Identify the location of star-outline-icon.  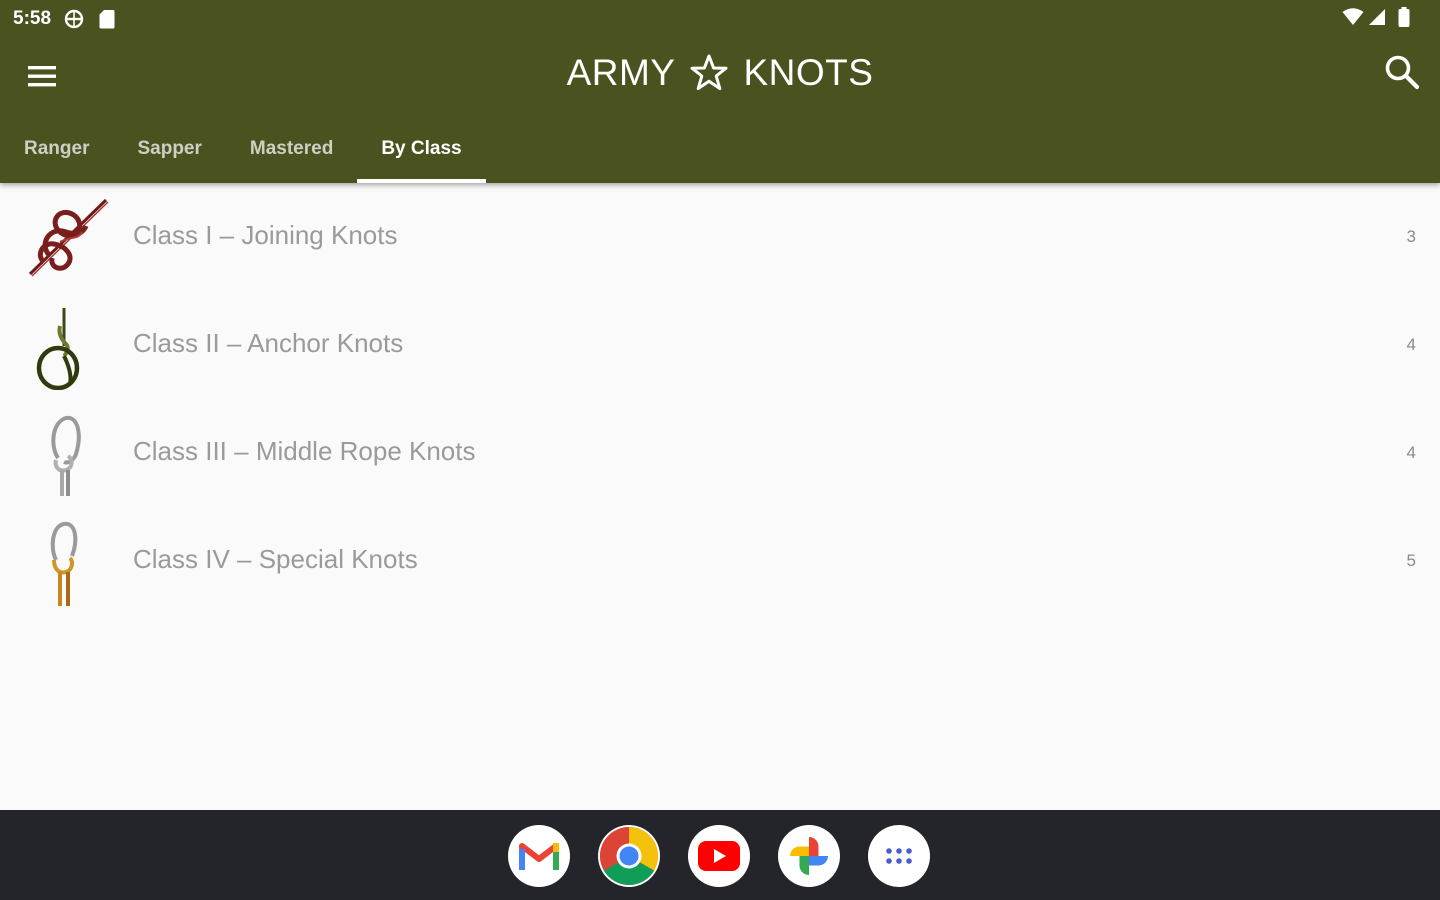
(709, 73).